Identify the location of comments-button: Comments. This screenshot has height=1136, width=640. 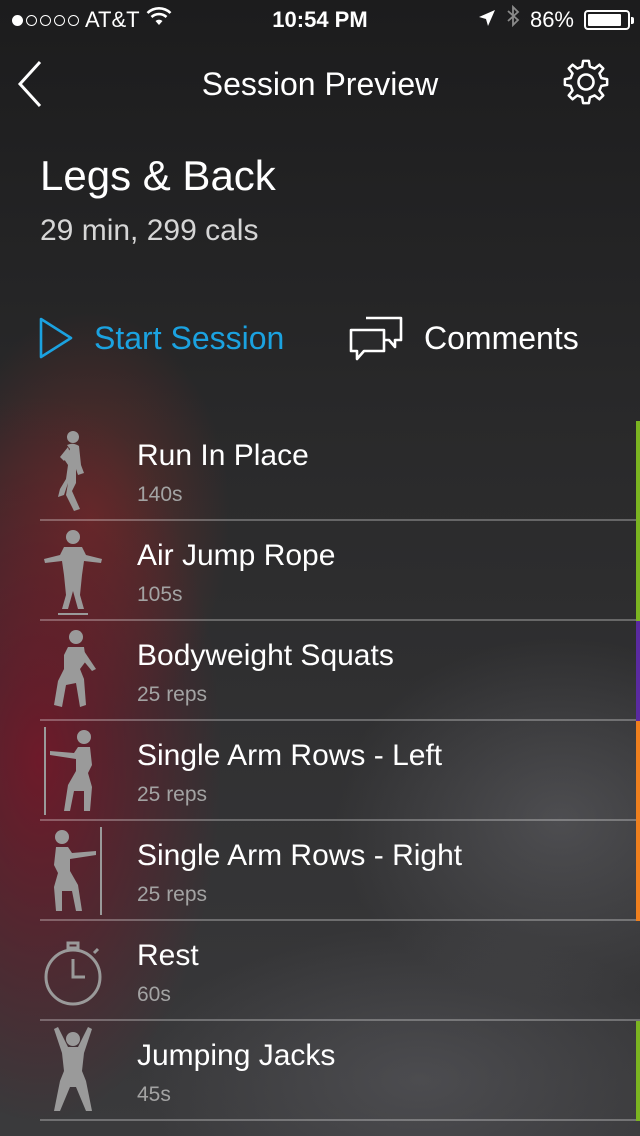
(463, 338).